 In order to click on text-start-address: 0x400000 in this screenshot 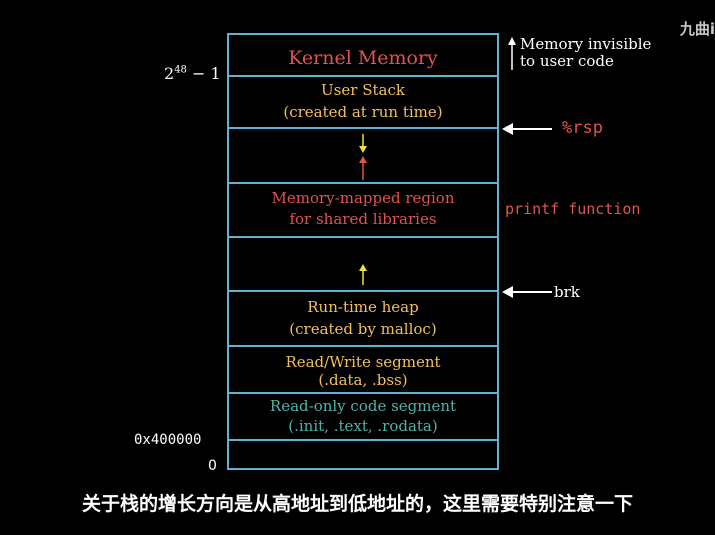, I will do `click(168, 440)`.